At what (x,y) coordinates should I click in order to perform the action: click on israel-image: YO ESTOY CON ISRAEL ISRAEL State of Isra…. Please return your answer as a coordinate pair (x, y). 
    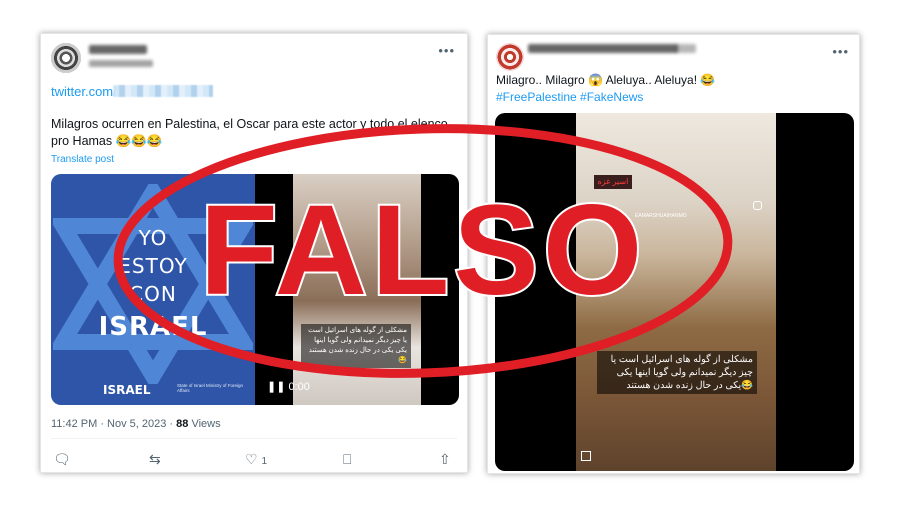
    Looking at the image, I should click on (153, 289).